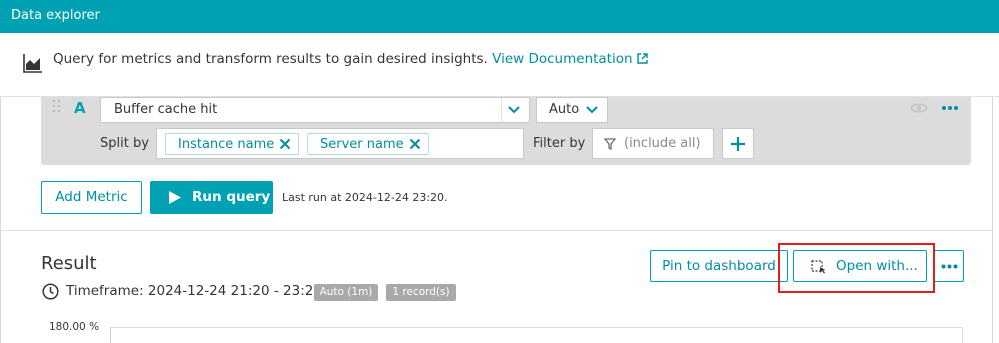 Image resolution: width=999 pixels, height=343 pixels. I want to click on metric-select: Buffer cache hit, so click(315, 110).